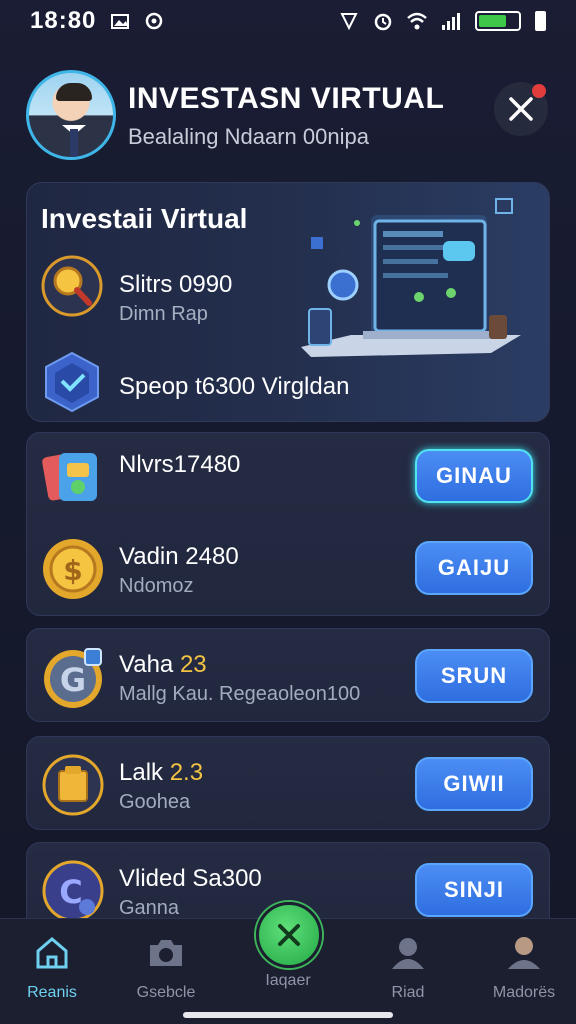  I want to click on nfc-icon, so click(349, 22).